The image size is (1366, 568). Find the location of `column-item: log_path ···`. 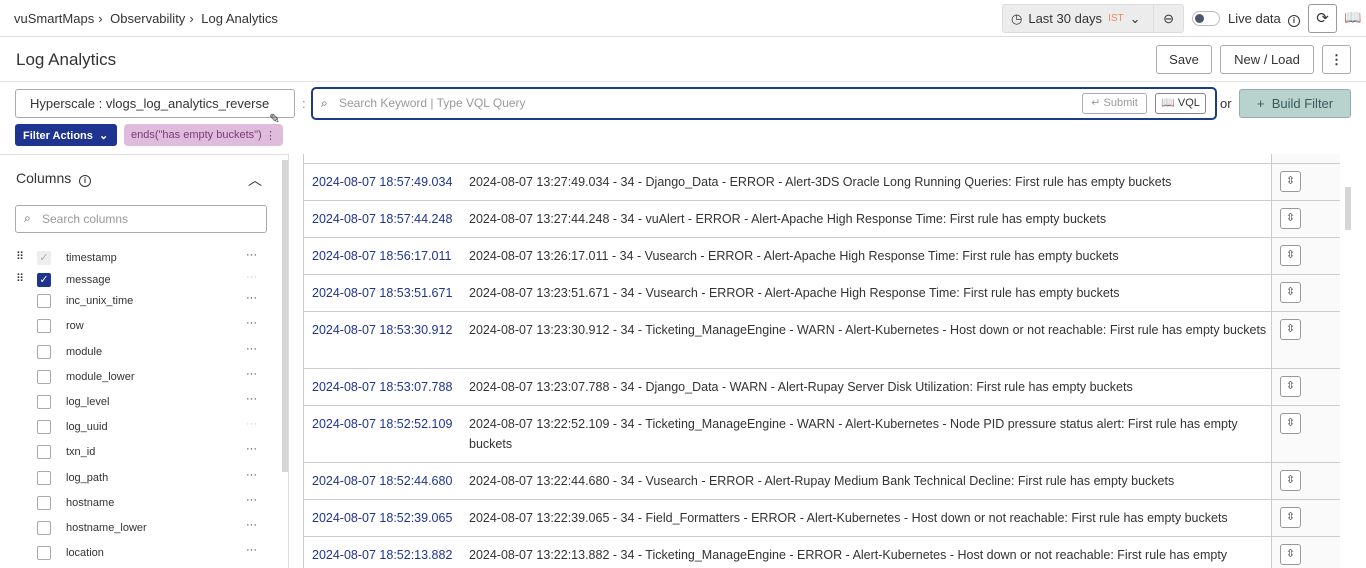

column-item: log_path ··· is located at coordinates (144, 479).